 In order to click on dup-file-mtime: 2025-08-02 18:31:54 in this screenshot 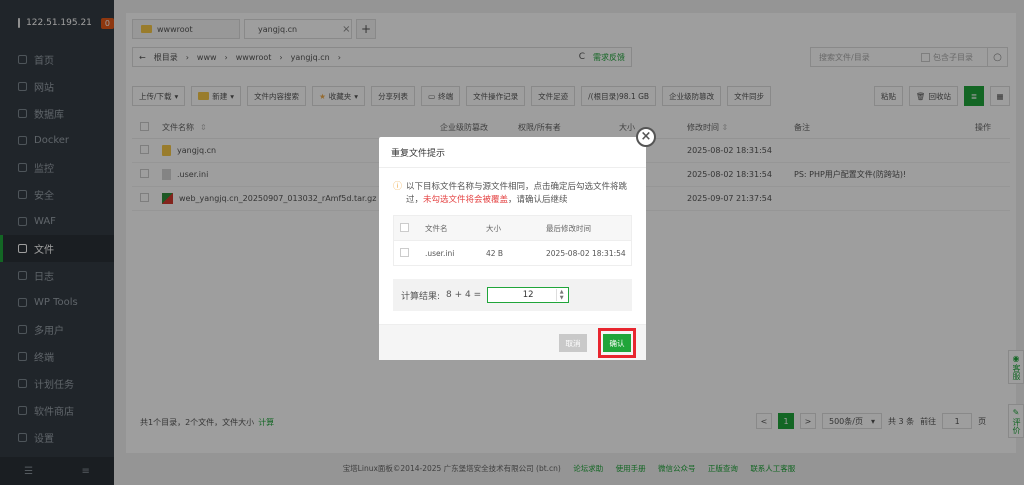, I will do `click(586, 253)`.